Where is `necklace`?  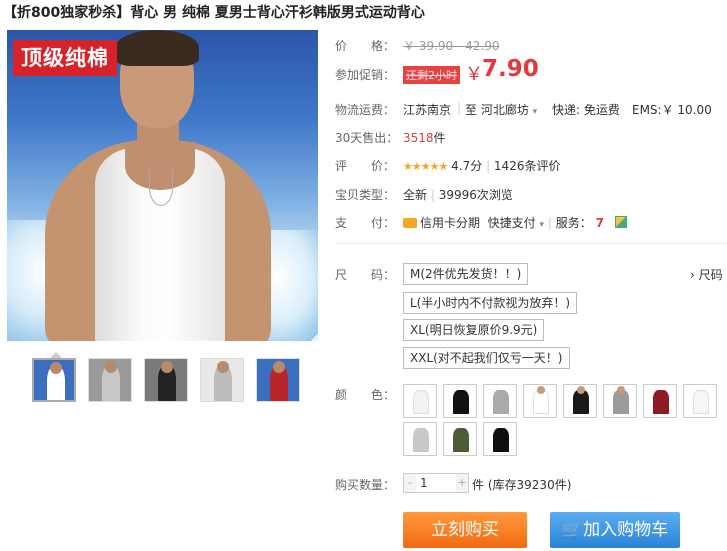 necklace is located at coordinates (161, 188).